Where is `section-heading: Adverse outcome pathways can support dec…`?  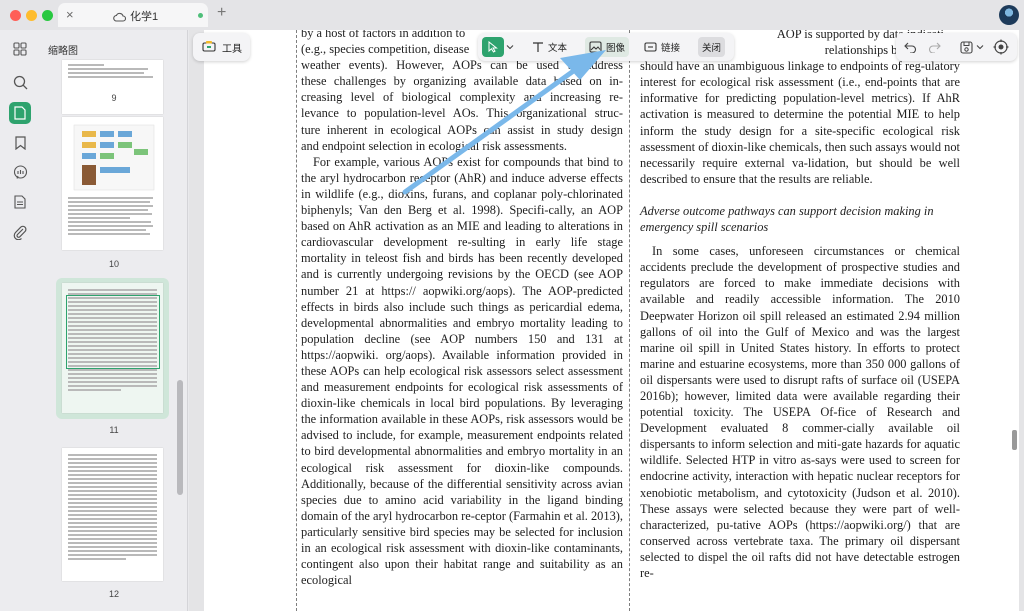
section-heading: Adverse outcome pathways can support dec… is located at coordinates (787, 219).